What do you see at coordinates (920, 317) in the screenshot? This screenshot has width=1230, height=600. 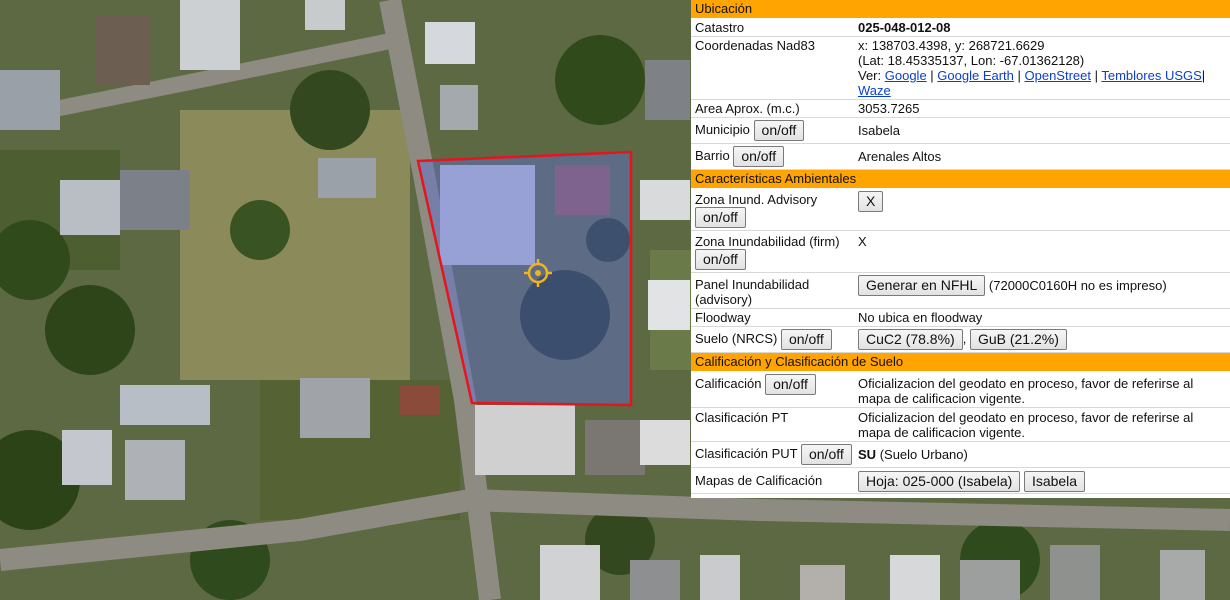 I see `floodway-value: No ubica en floodway` at bounding box center [920, 317].